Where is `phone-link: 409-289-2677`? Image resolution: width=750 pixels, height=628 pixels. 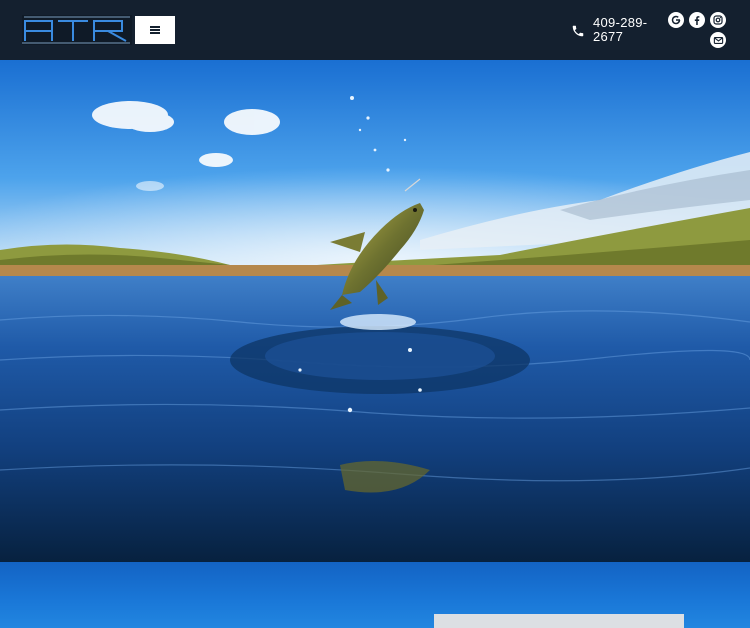
phone-link: 409-289-2677 is located at coordinates (613, 30).